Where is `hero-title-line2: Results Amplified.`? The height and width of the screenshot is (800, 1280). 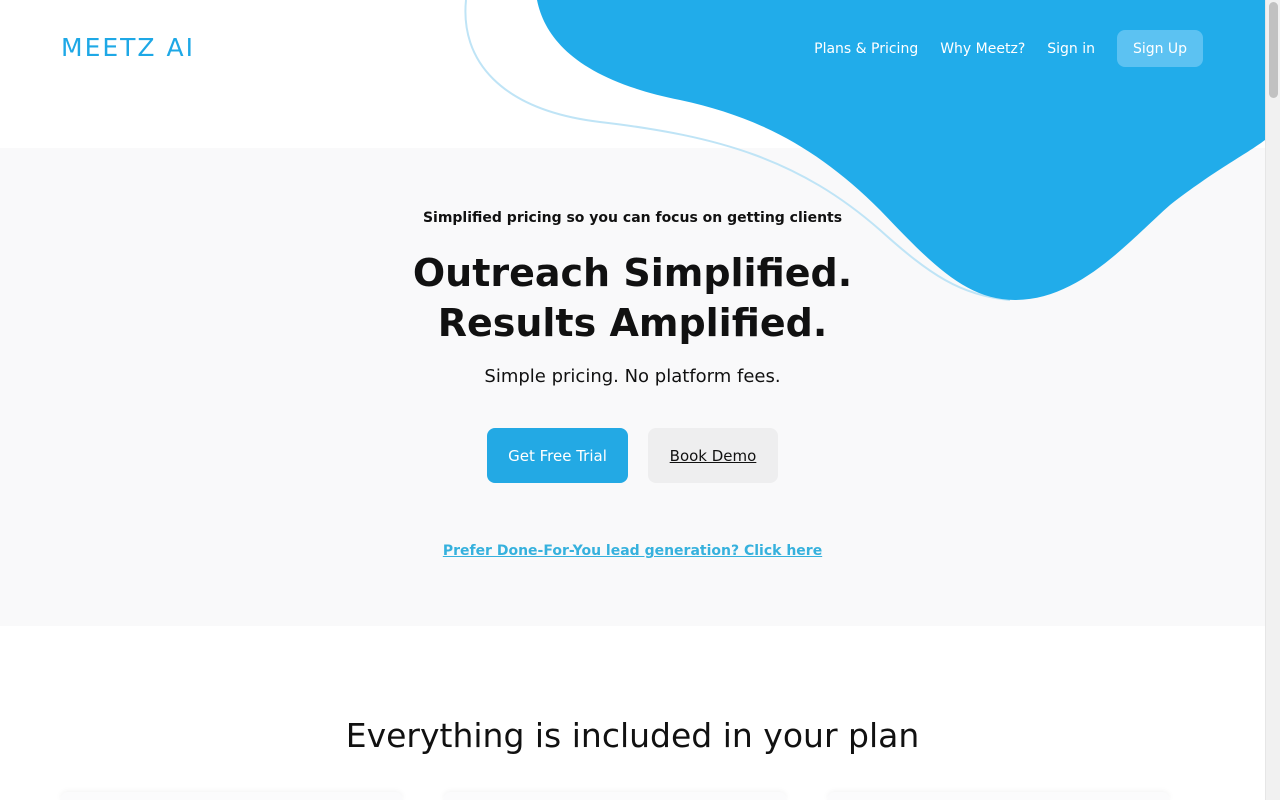 hero-title-line2: Results Amplified. is located at coordinates (632, 323).